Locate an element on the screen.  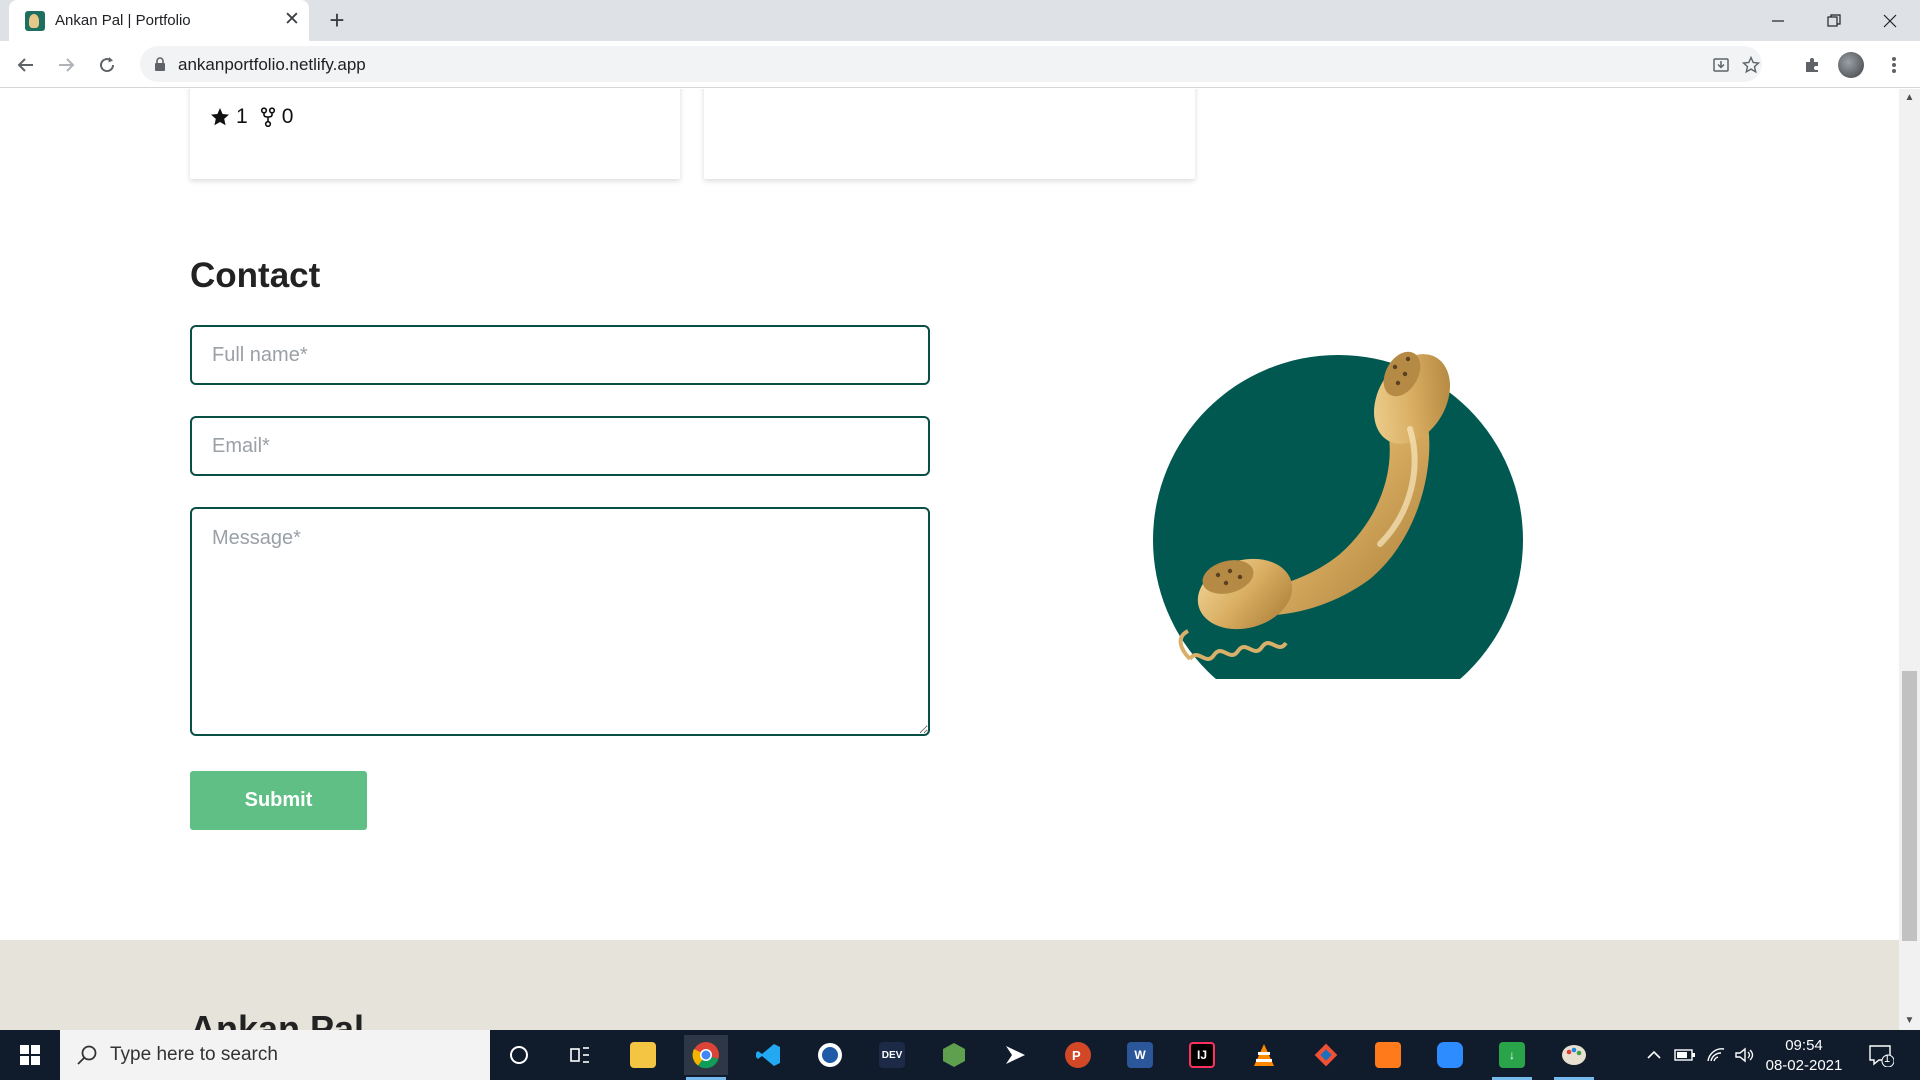
browser-menu-icon is located at coordinates (1894, 65).